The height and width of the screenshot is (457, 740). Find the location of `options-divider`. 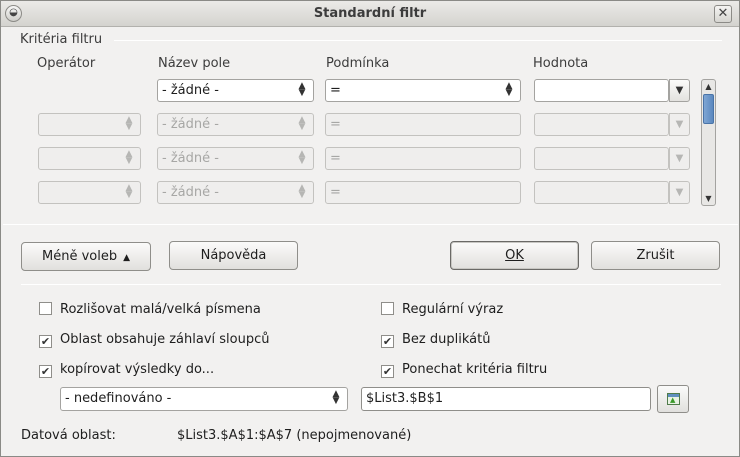

options-divider is located at coordinates (371, 284).